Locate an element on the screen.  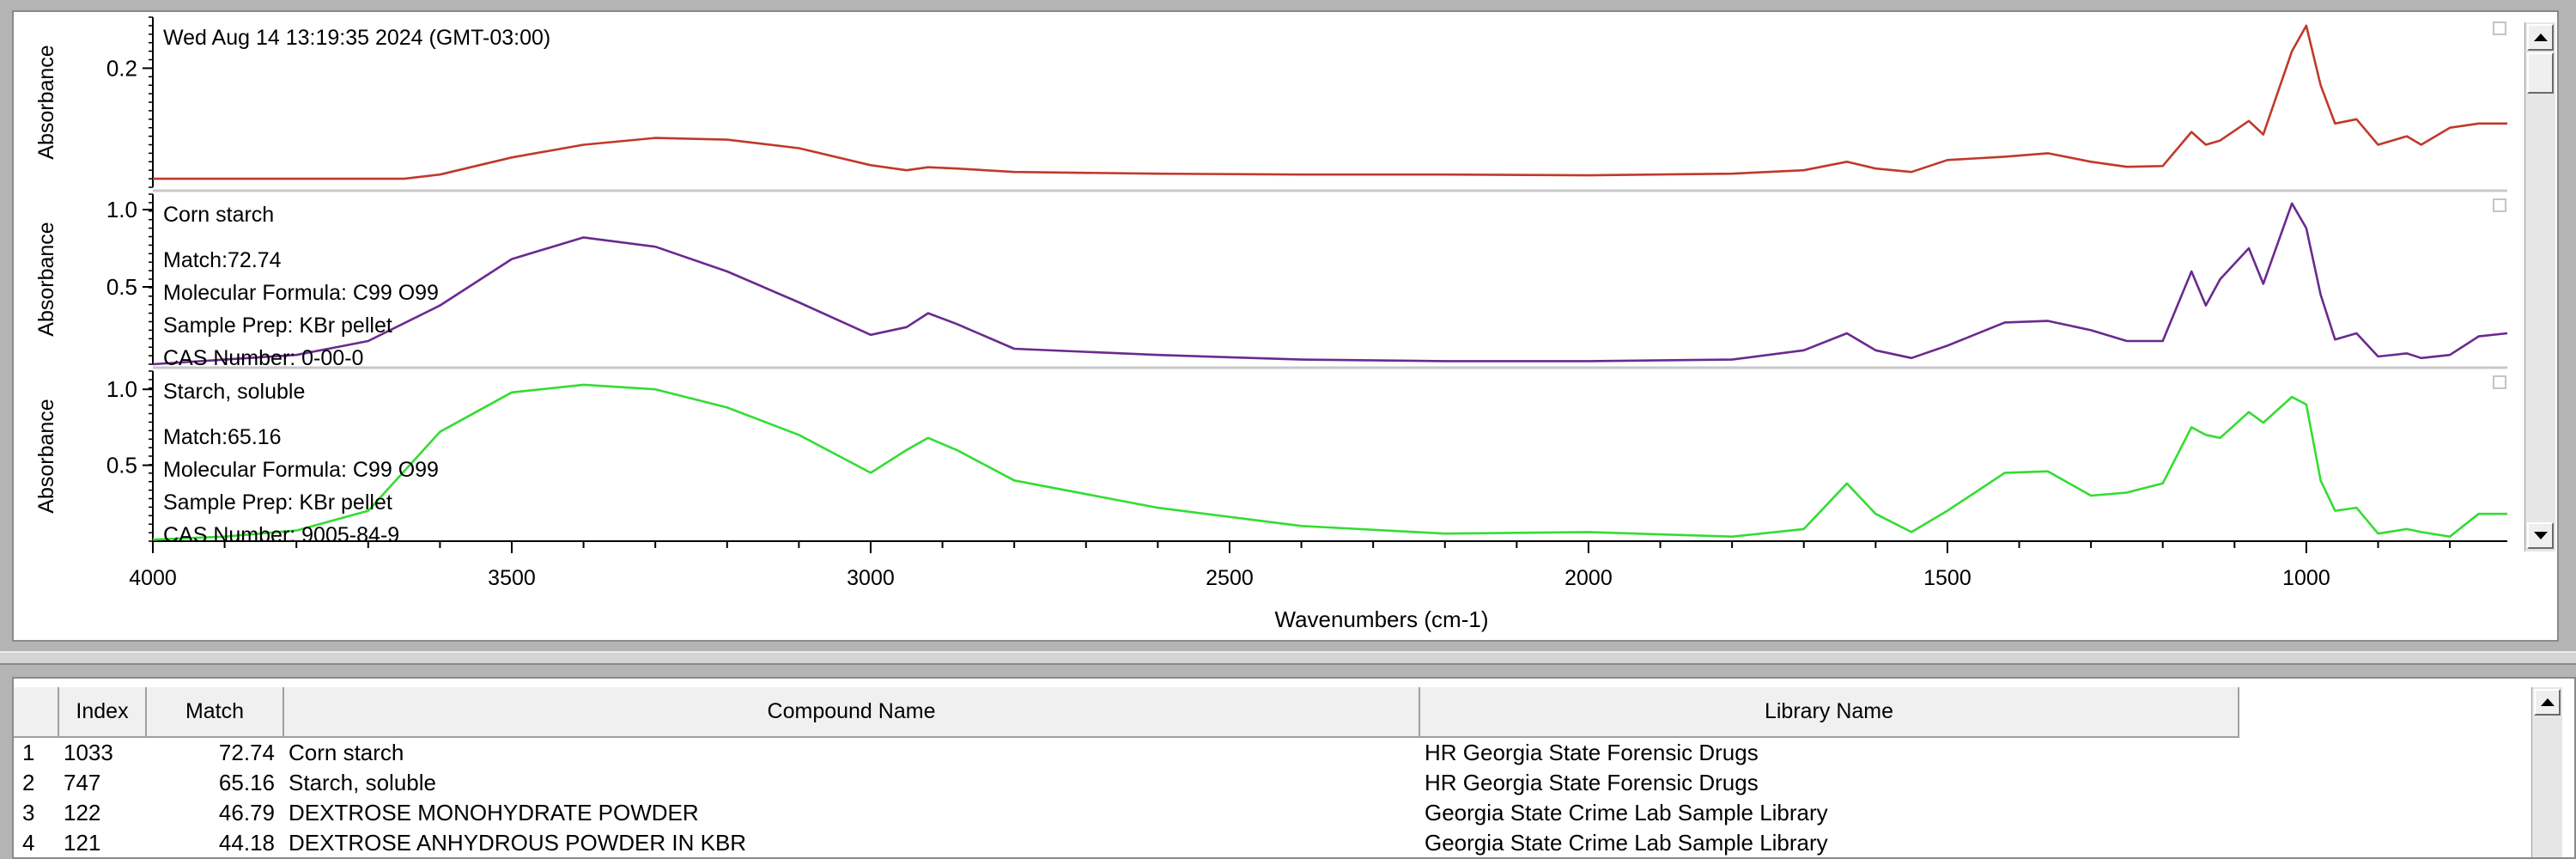
arrow-down-icon is located at coordinates (2540, 536).